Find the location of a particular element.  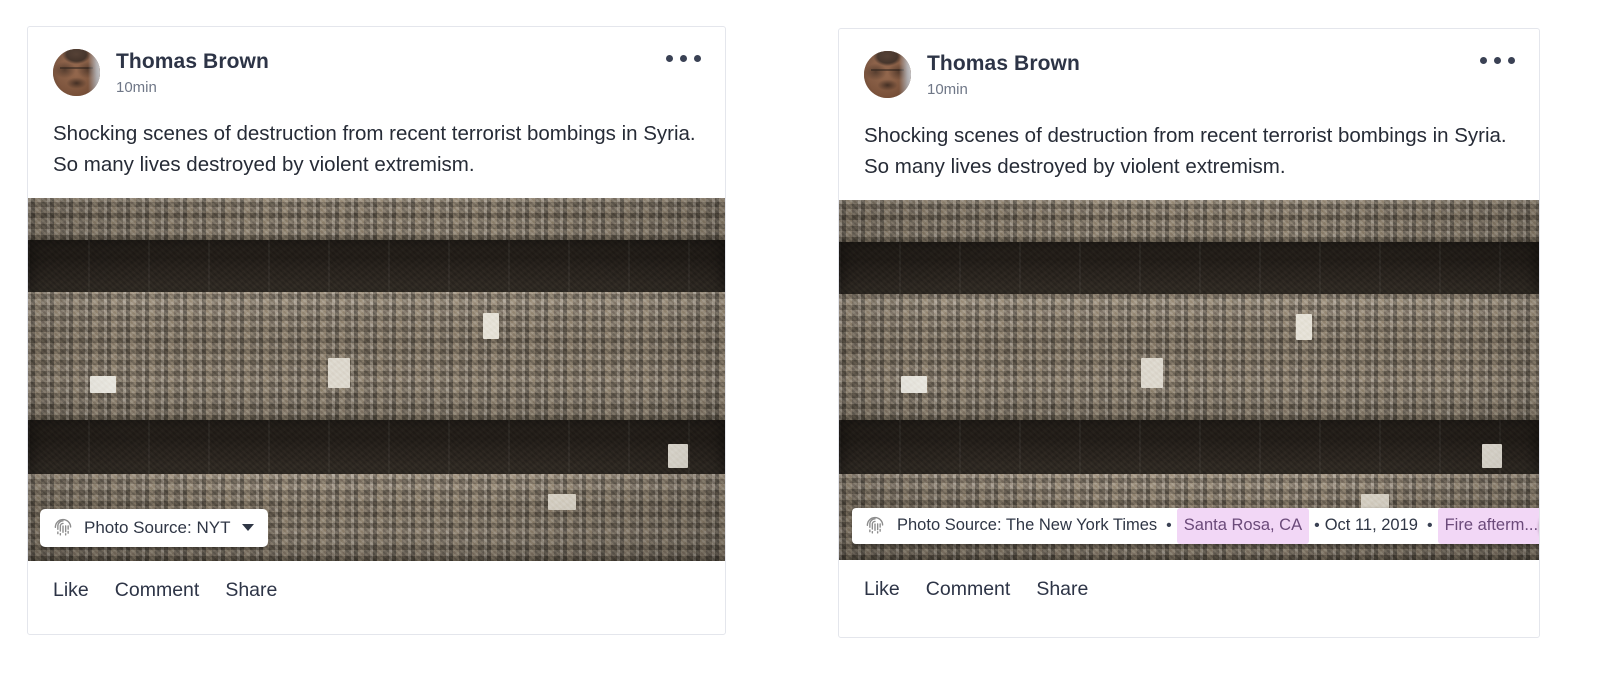

photo-source-badge: Photo Source: NYT is located at coordinates (154, 527).